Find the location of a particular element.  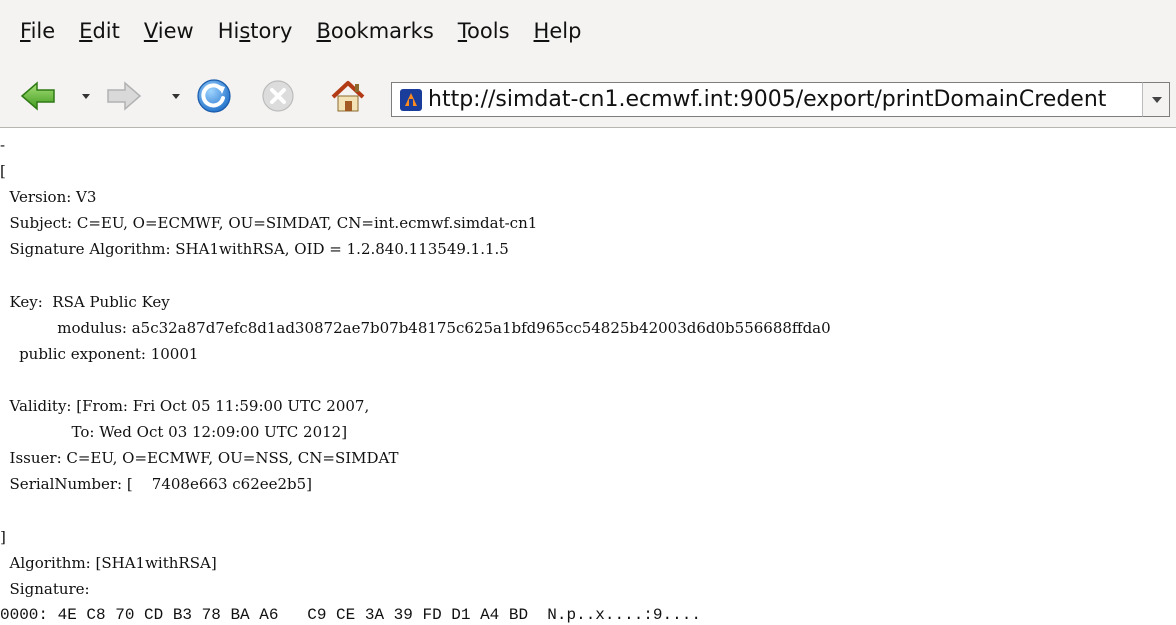

menu-file: File is located at coordinates (37, 31).